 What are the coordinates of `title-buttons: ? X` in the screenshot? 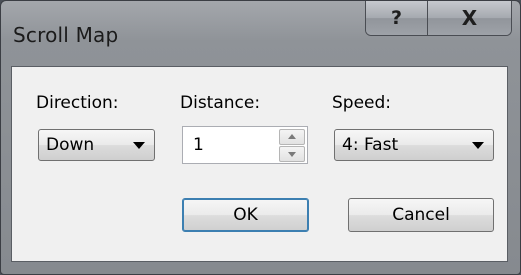 It's located at (438, 18).